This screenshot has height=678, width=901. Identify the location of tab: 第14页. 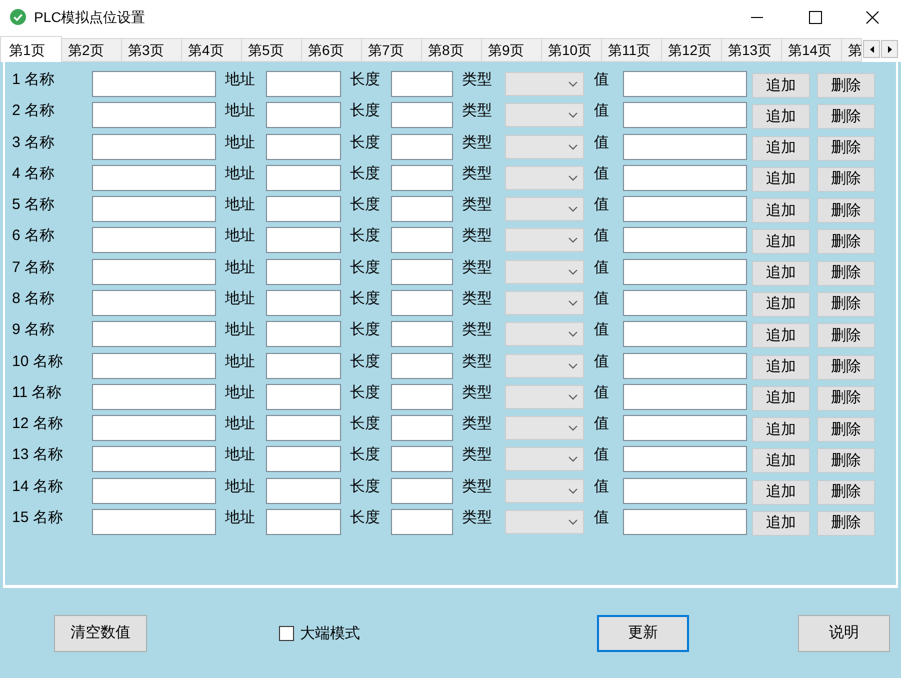
(812, 50).